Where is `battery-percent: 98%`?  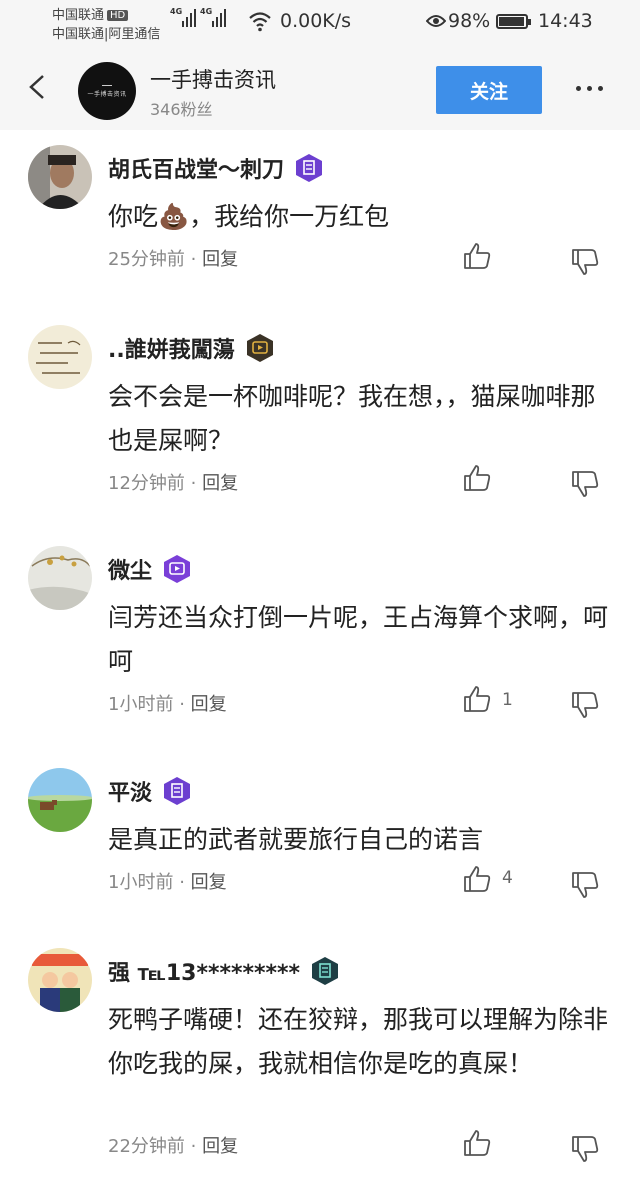 battery-percent: 98% is located at coordinates (469, 21).